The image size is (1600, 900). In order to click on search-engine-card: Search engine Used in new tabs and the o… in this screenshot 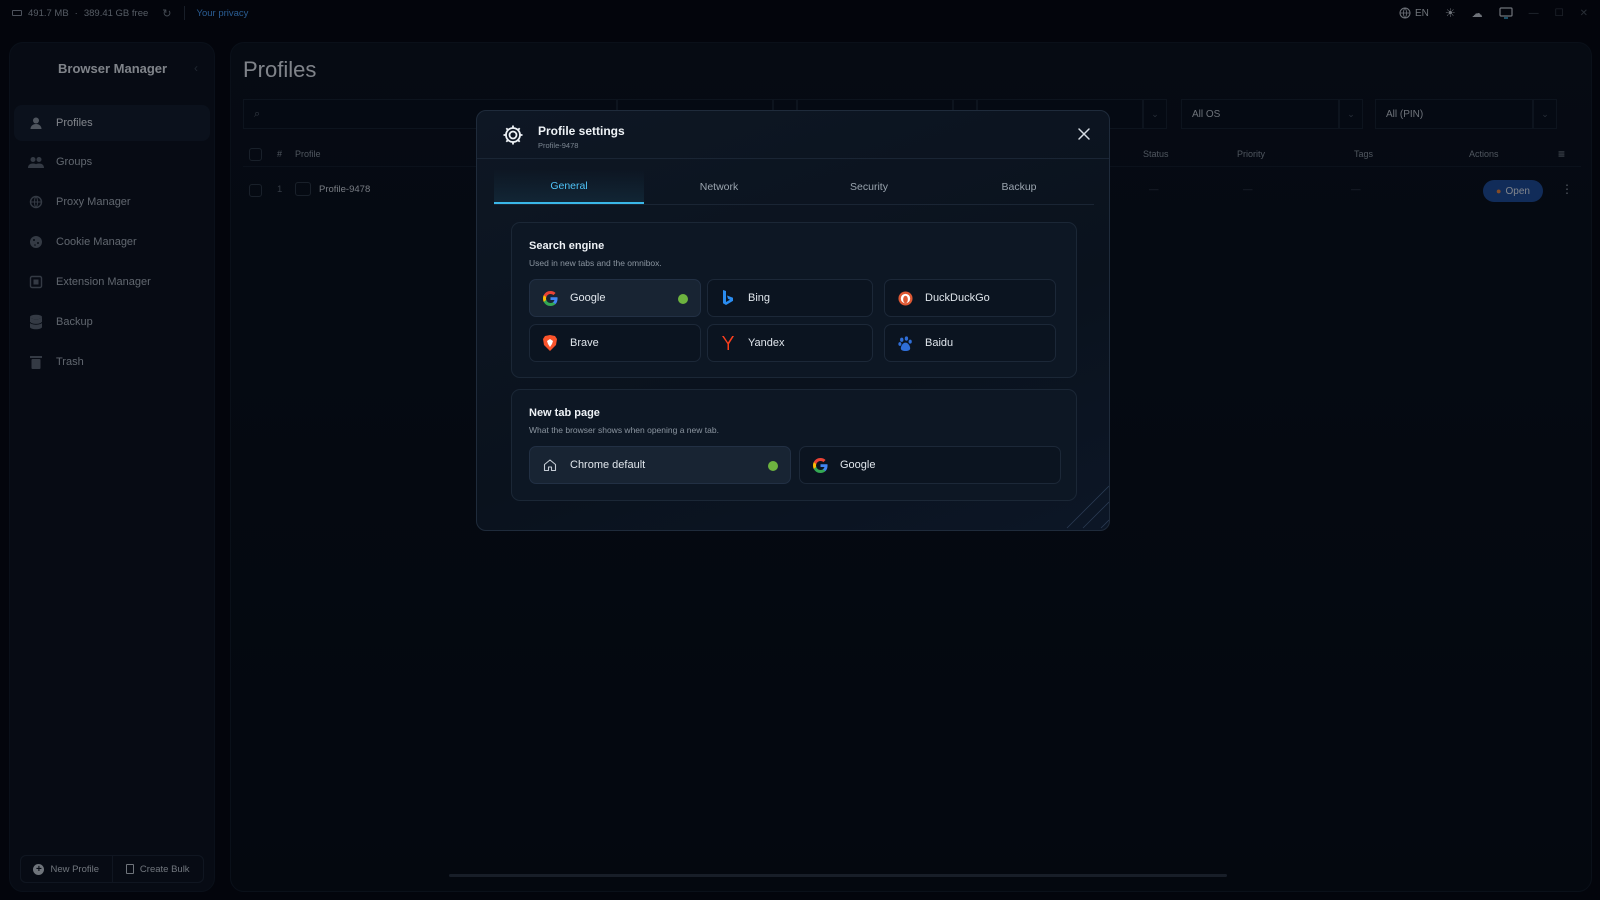, I will do `click(794, 300)`.